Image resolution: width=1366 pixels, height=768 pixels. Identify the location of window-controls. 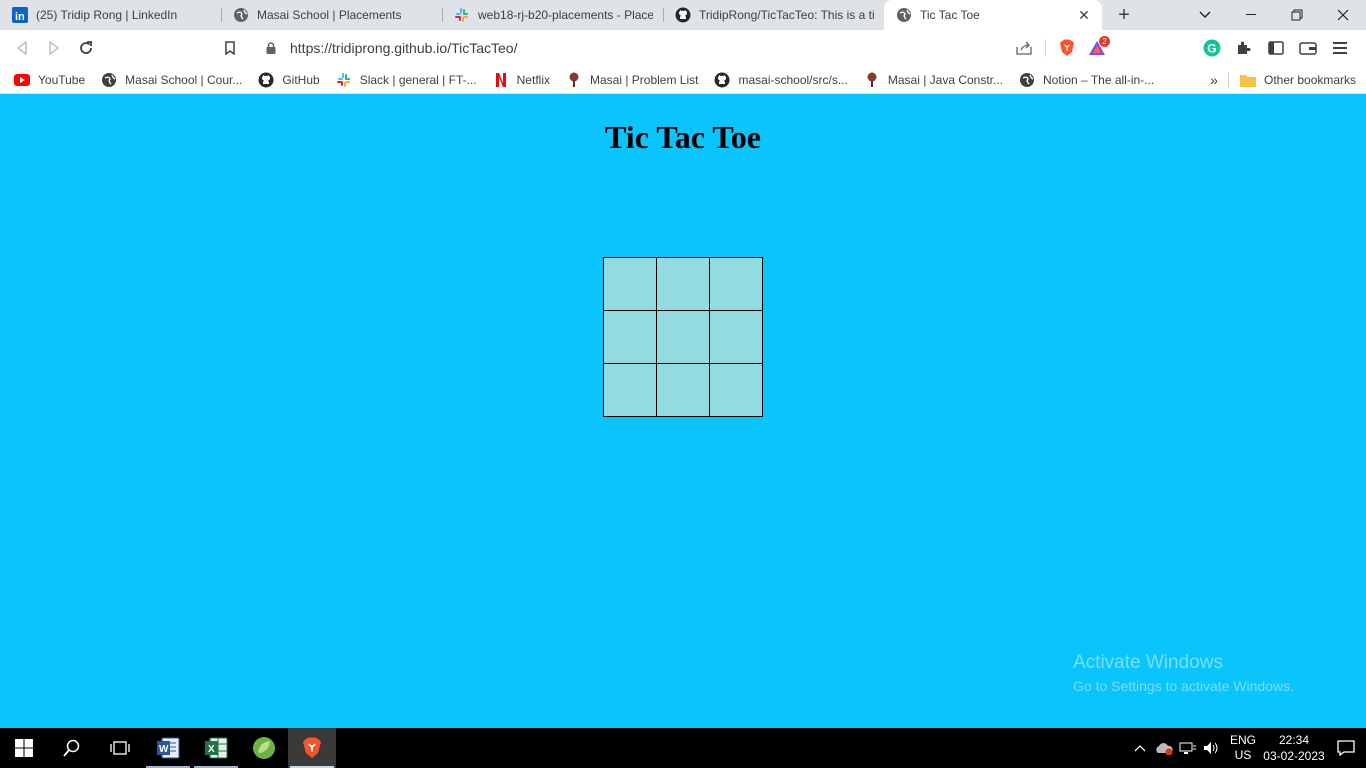
(1274, 15).